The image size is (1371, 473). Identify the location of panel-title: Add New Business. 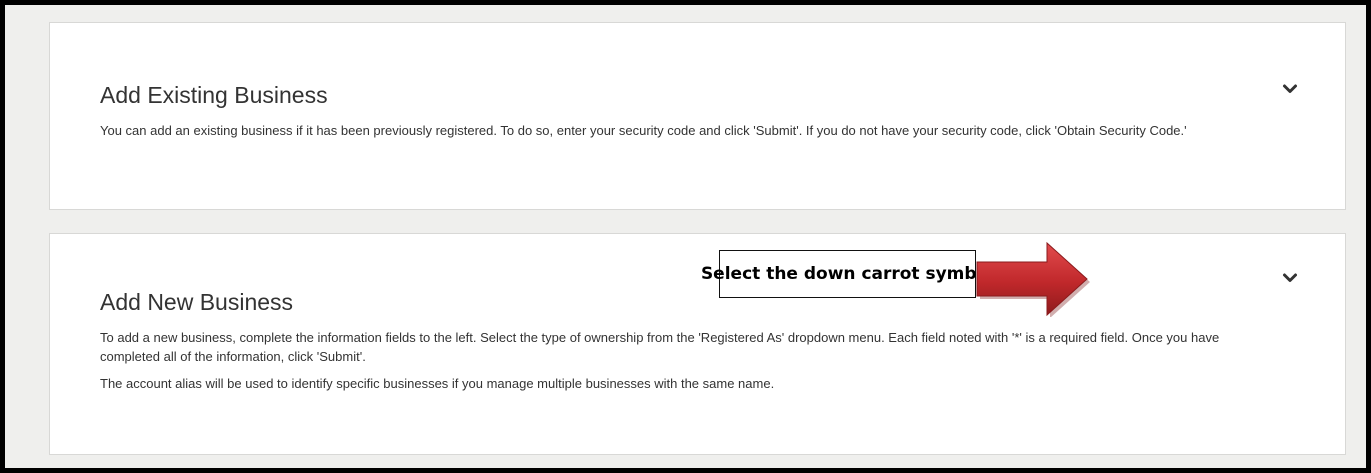
(197, 302).